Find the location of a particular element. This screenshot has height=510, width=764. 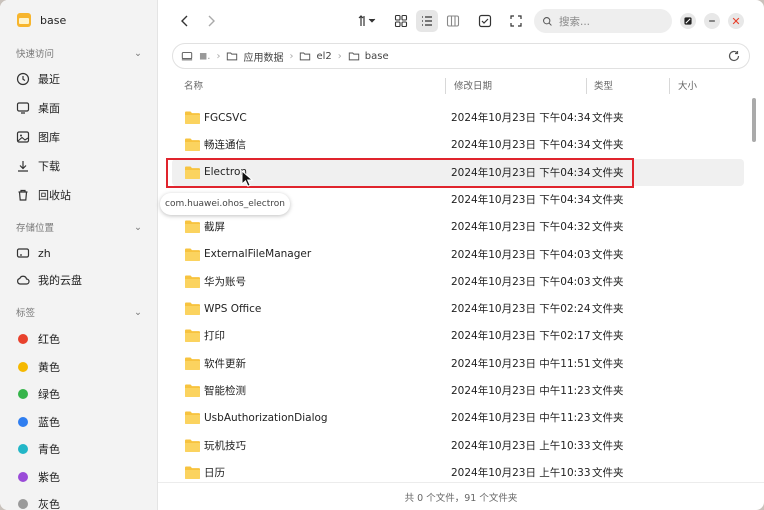

file-row: 打印 2024年10月23日 下午02:17 文件夹 is located at coordinates (458, 335).